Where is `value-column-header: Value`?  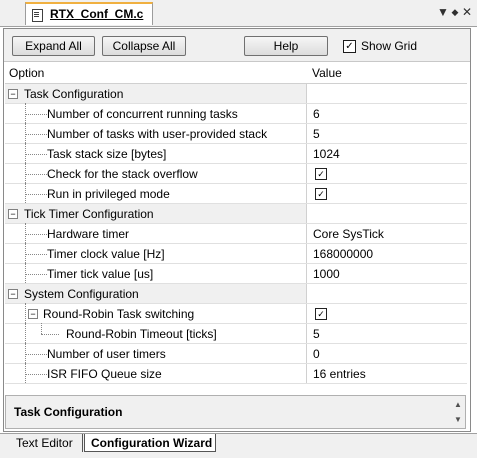 value-column-header: Value is located at coordinates (327, 73).